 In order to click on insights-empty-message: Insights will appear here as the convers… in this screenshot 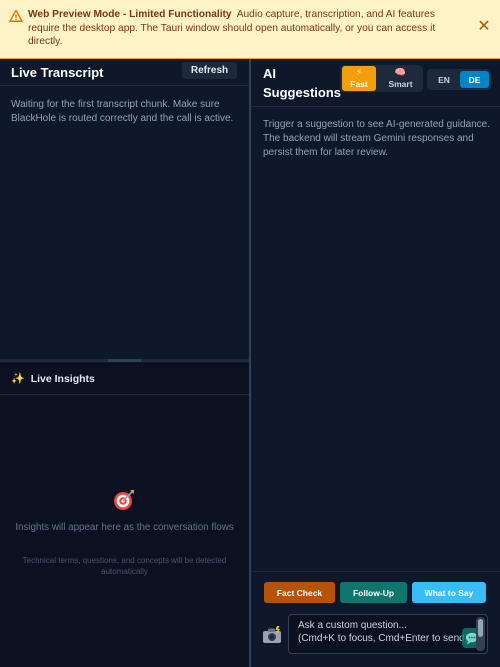, I will do `click(124, 527)`.